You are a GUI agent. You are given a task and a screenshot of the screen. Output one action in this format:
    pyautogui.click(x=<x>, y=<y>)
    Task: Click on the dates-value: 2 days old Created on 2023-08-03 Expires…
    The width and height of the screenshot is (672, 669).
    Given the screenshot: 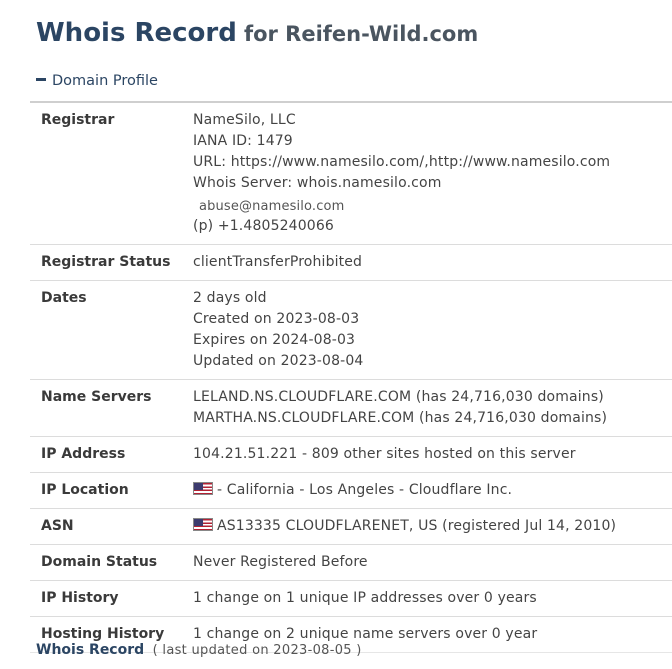 What is the action you would take?
    pyautogui.click(x=432, y=330)
    